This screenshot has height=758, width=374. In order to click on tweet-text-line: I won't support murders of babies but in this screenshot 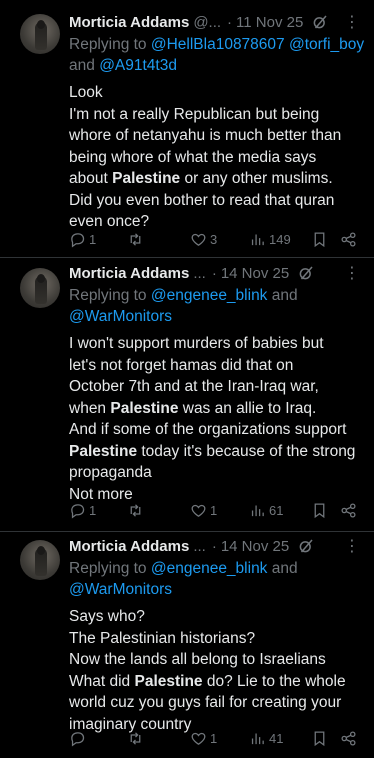, I will do `click(217, 344)`.